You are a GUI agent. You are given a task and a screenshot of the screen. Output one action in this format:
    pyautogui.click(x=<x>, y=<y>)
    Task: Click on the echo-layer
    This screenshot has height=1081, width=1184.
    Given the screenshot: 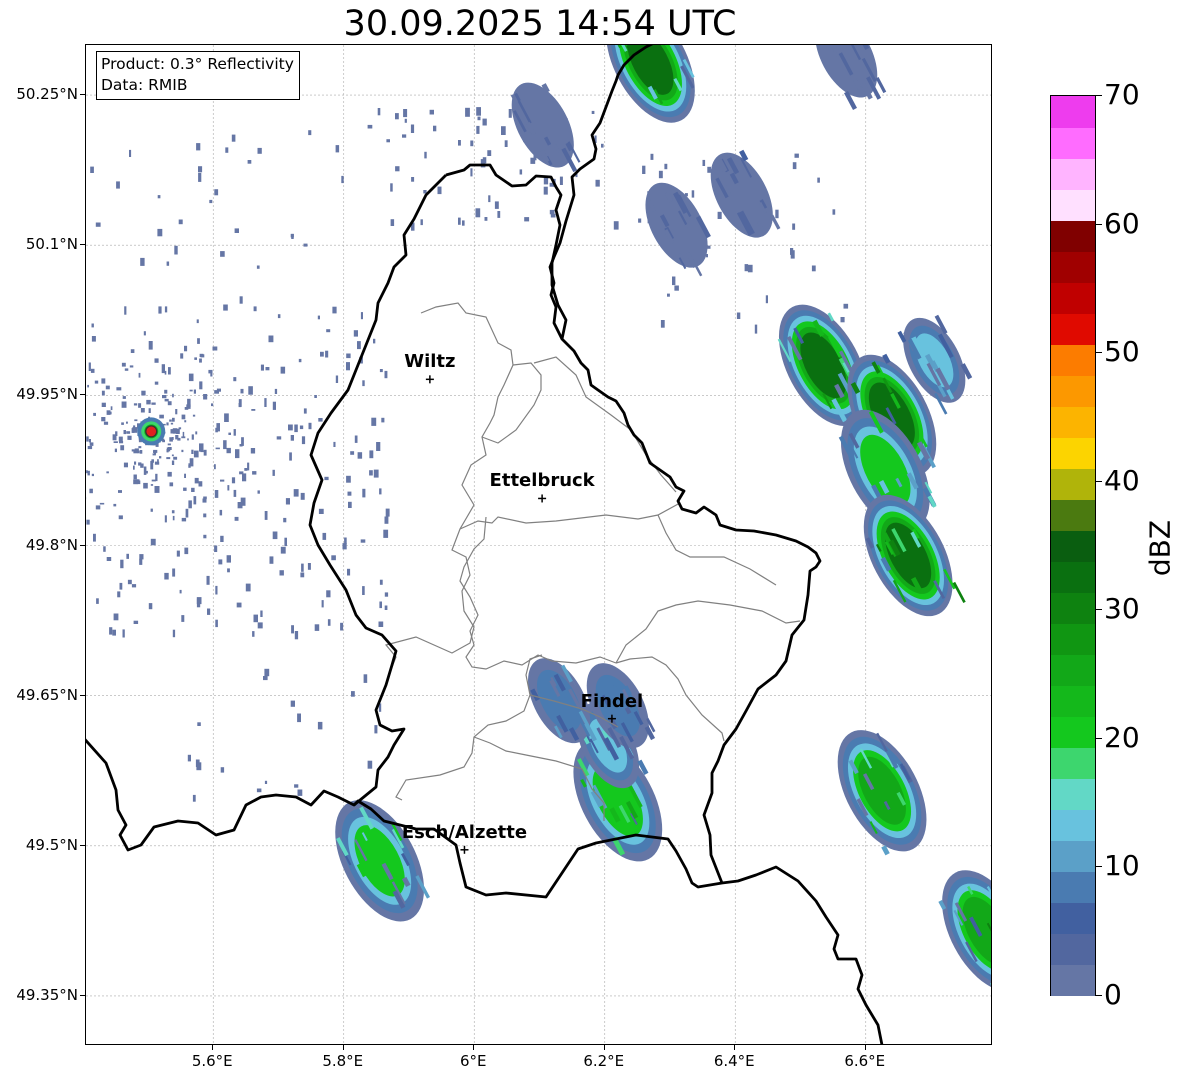 What is the action you would take?
    pyautogui.click(x=676, y=225)
    